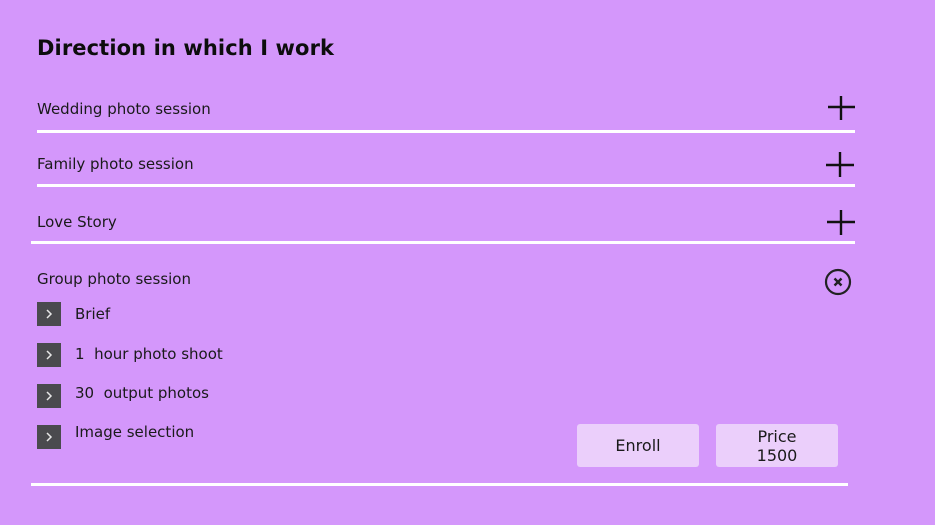  What do you see at coordinates (135, 432) in the screenshot?
I see `list-item: Image selection` at bounding box center [135, 432].